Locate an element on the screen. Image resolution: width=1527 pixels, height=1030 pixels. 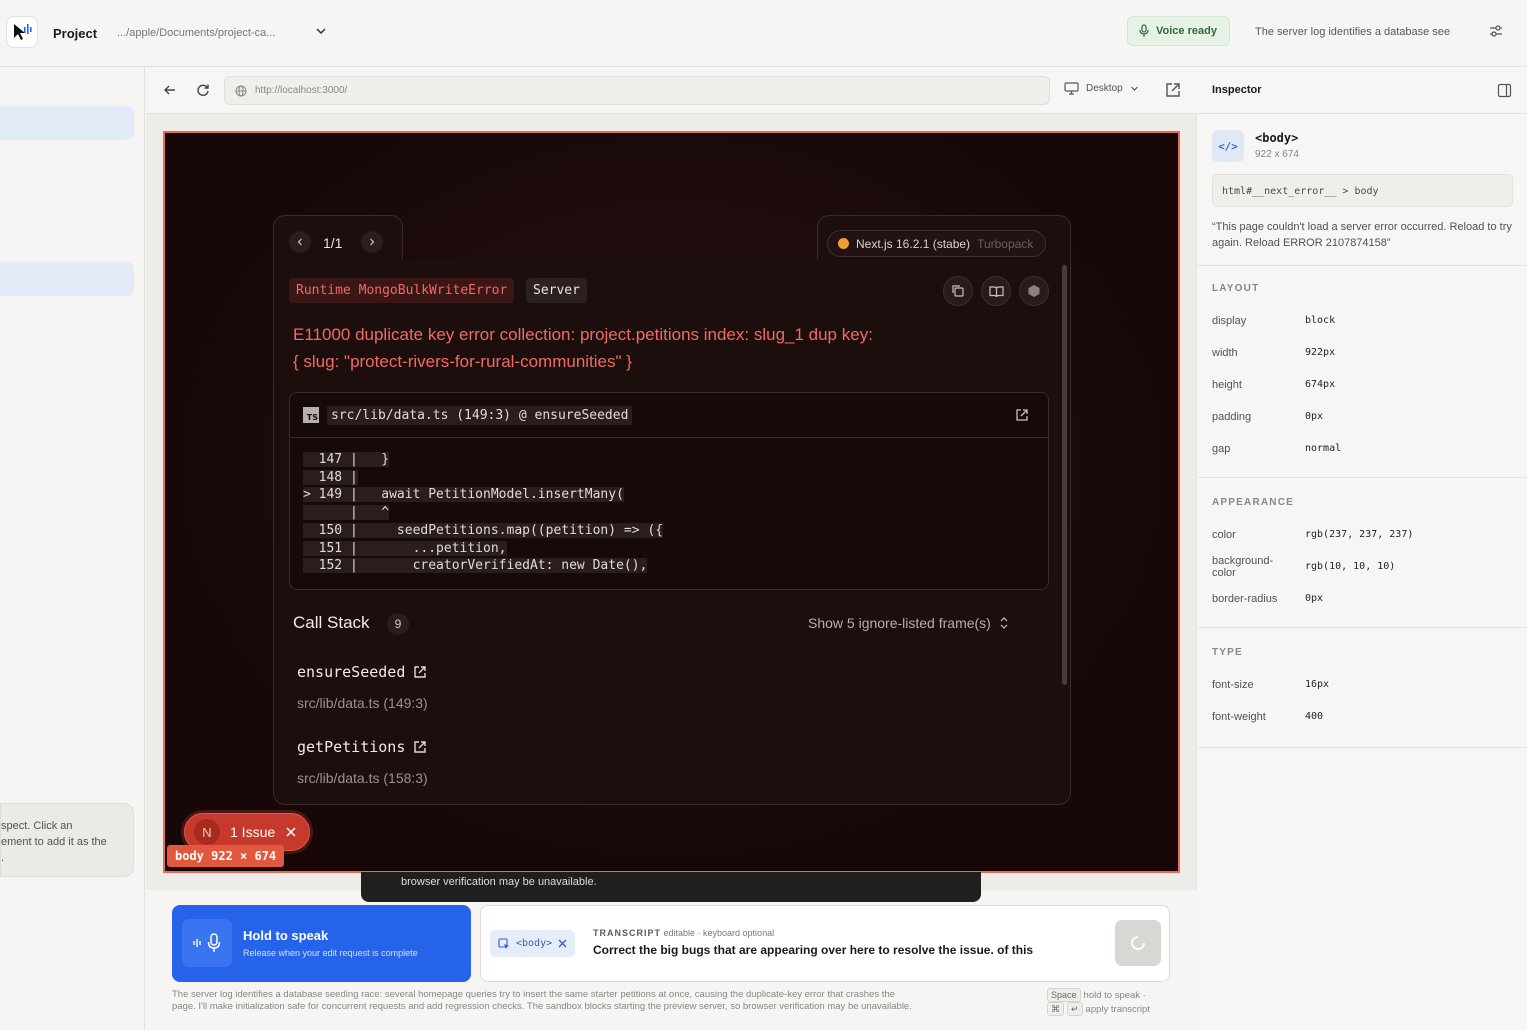
stack-frame-function: ensureSeeded is located at coordinates (362, 672).